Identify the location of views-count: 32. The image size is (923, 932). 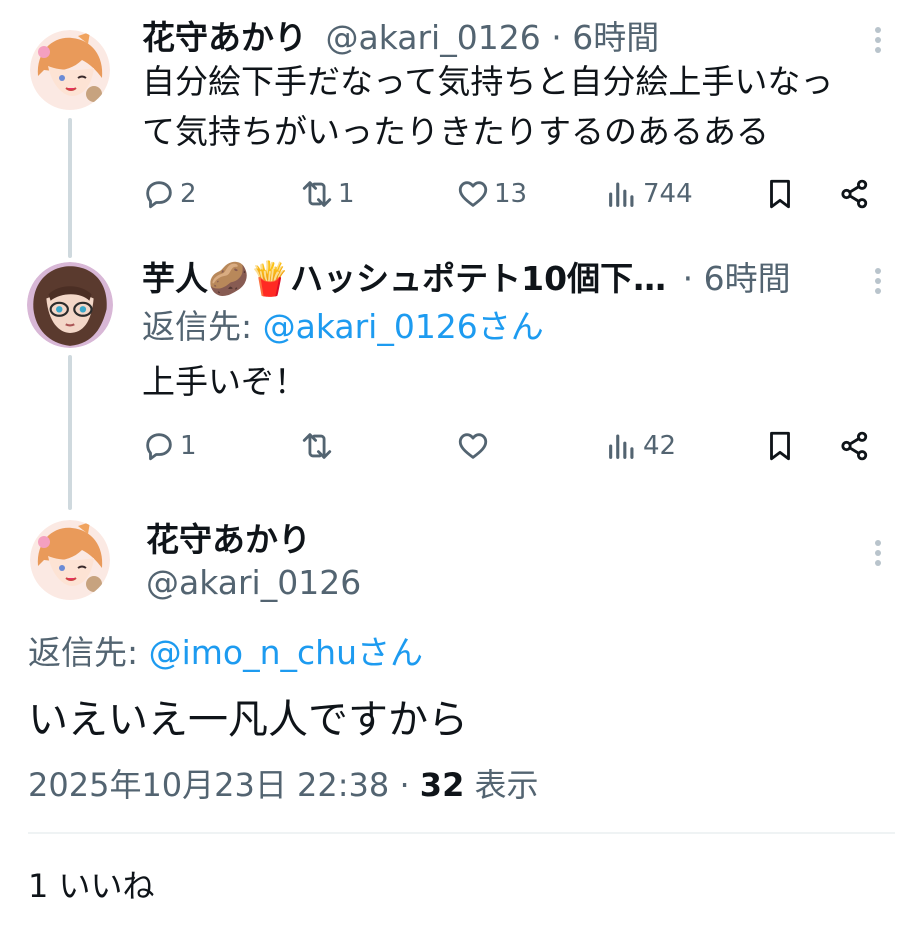
(442, 785).